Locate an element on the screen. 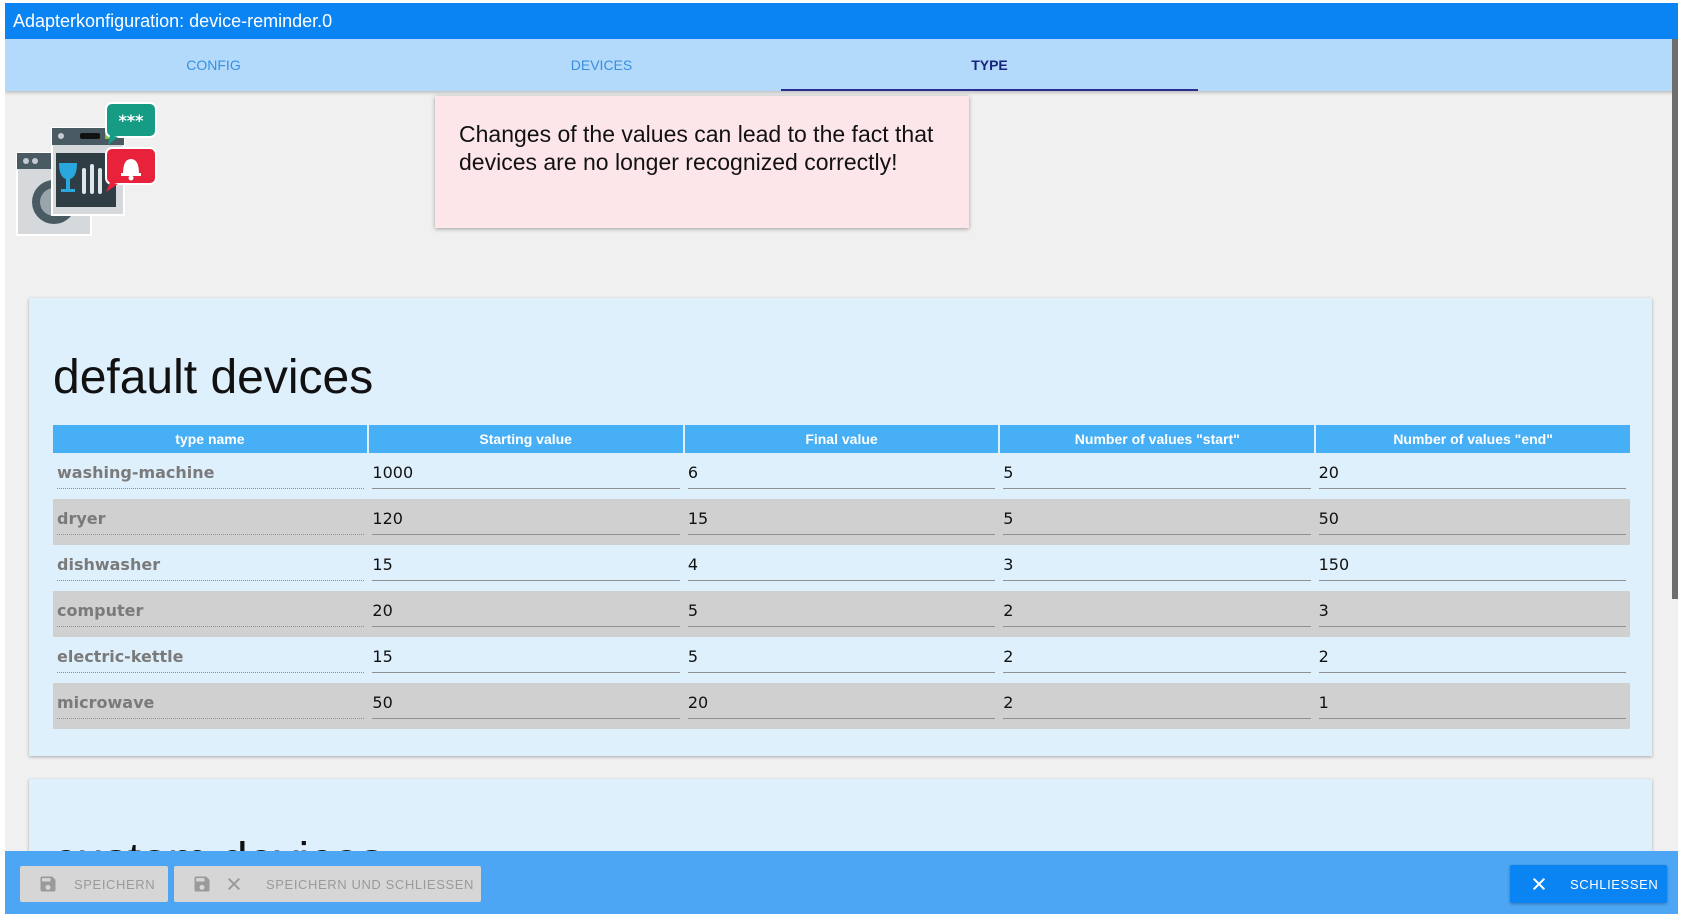 This screenshot has height=917, width=1688. final-value-input: 6 is located at coordinates (841, 475).